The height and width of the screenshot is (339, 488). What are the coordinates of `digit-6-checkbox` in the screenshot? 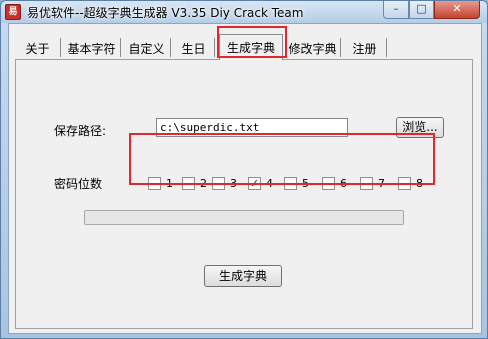 It's located at (328, 183).